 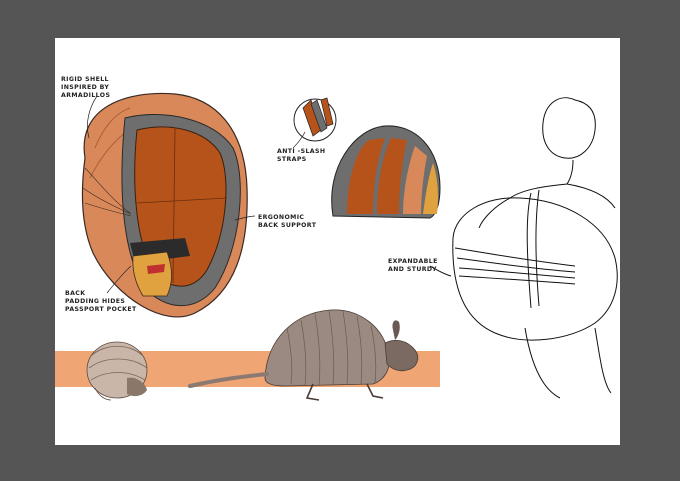 I want to click on ergonomic-note: ERGONOMIC BACK SUPPORT, so click(x=287, y=222).